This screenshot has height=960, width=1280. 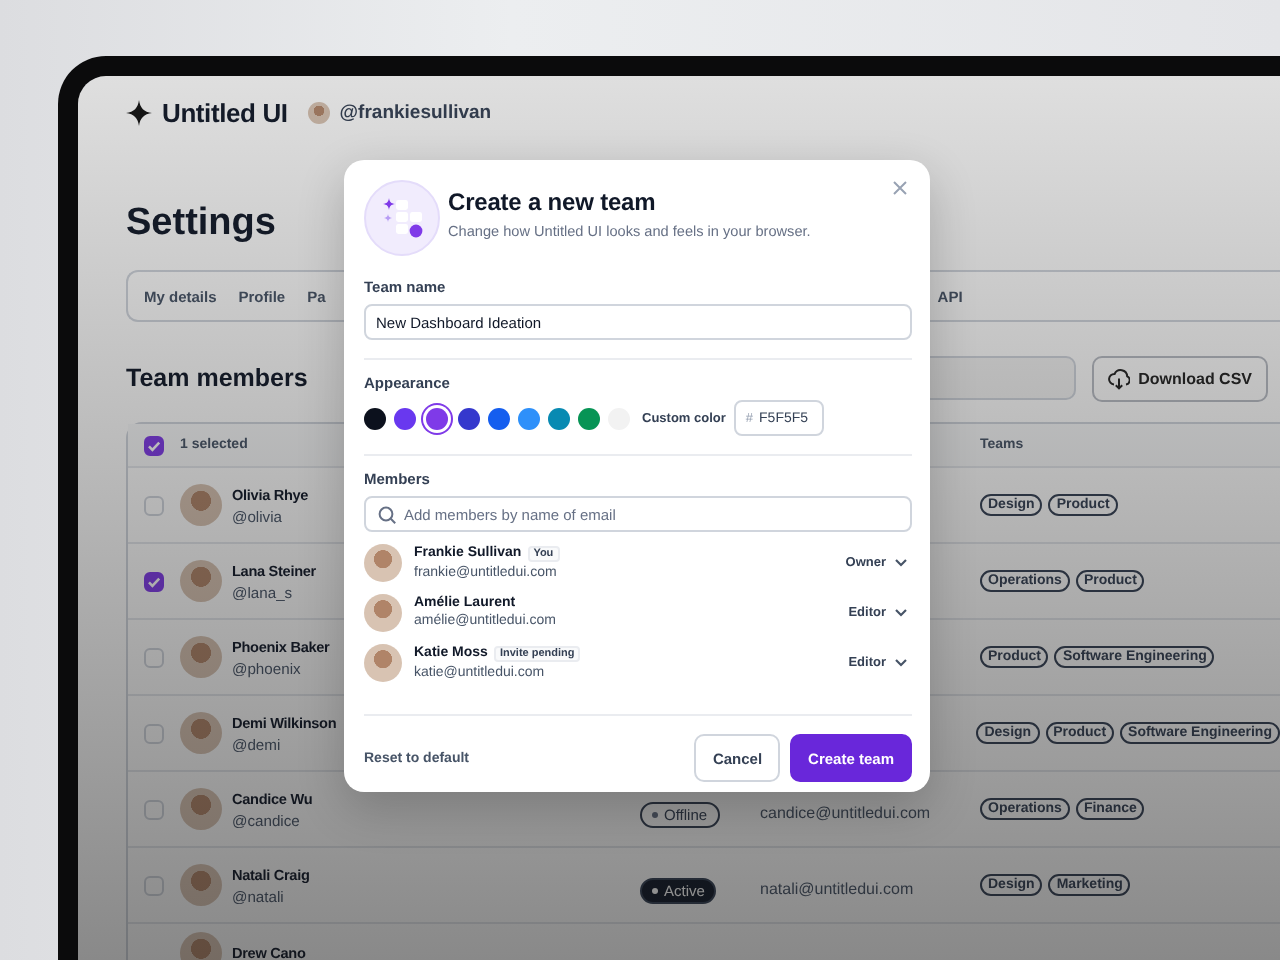 What do you see at coordinates (387, 515) in the screenshot?
I see `search-icon` at bounding box center [387, 515].